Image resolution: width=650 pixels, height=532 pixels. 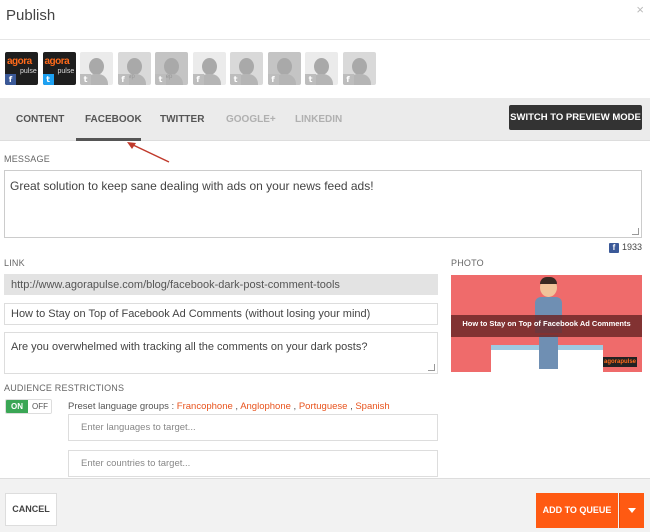 What do you see at coordinates (17, 406) in the screenshot?
I see `toggle-on-option: ON` at bounding box center [17, 406].